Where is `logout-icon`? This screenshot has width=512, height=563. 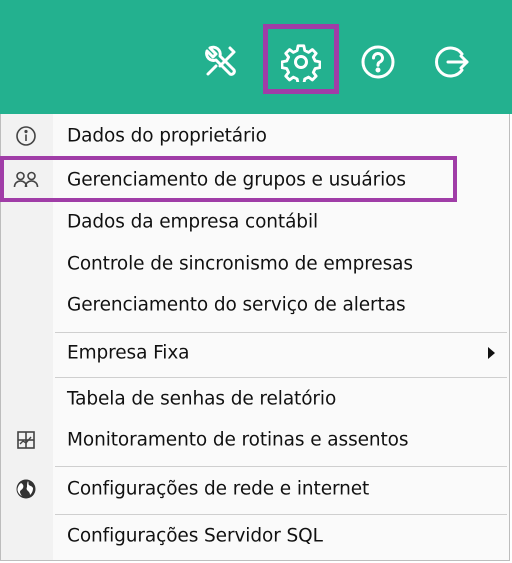 logout-icon is located at coordinates (452, 62).